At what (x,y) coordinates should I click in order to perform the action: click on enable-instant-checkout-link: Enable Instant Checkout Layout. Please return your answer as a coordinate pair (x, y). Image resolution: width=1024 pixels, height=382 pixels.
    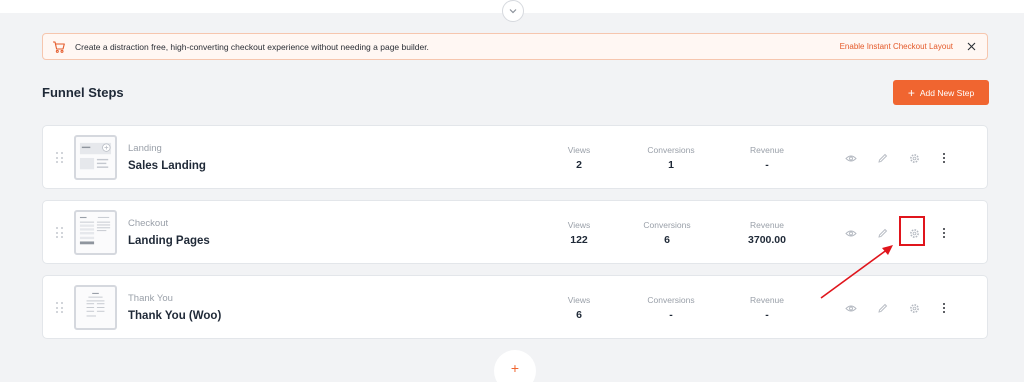
    Looking at the image, I should click on (896, 46).